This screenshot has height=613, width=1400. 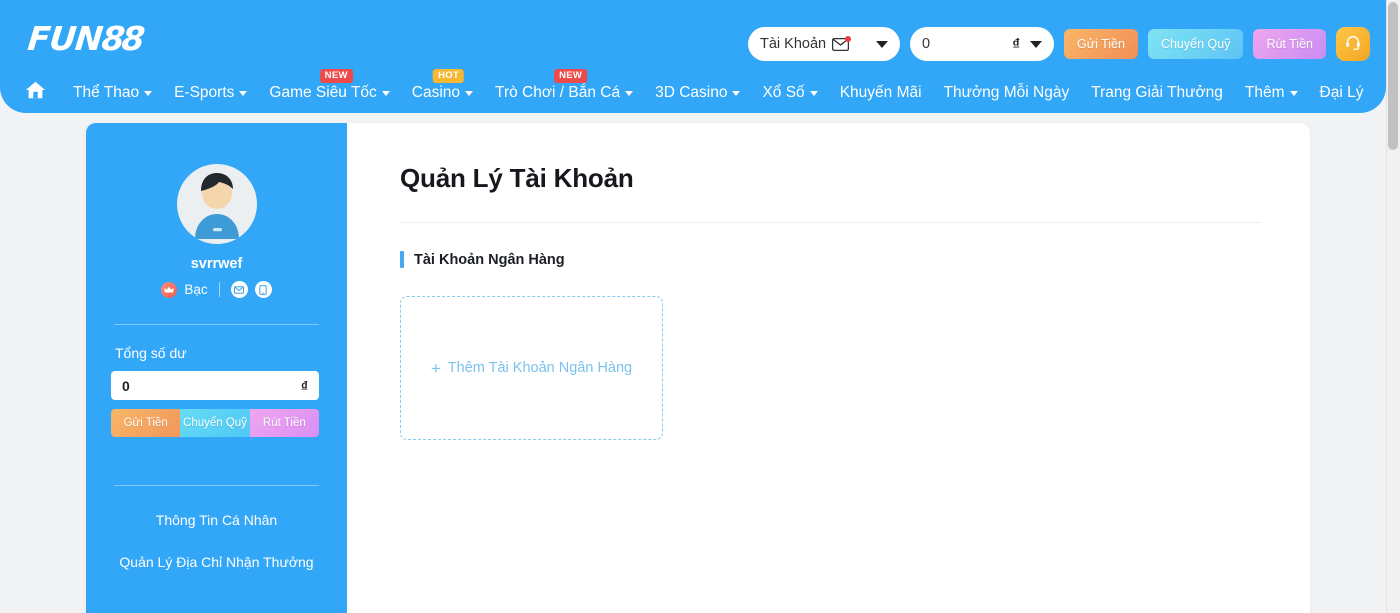 I want to click on nav-label: Trang Giải Thưởng, so click(x=1157, y=92).